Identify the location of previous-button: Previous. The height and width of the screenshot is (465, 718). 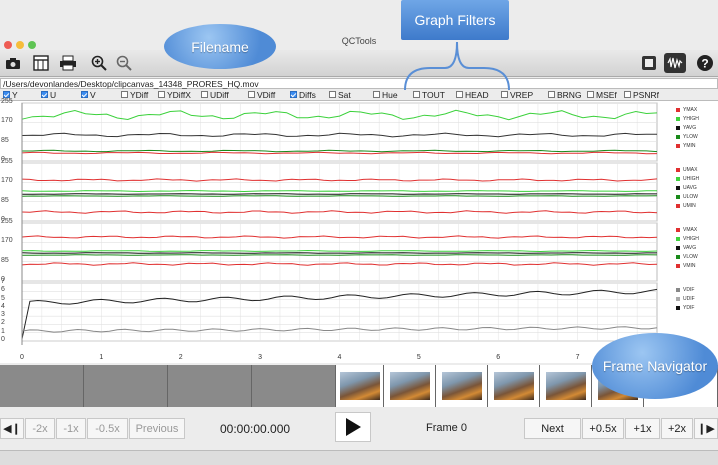
(157, 428).